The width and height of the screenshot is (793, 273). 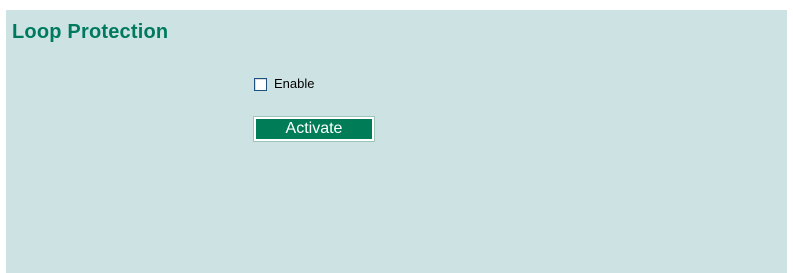 What do you see at coordinates (294, 83) in the screenshot?
I see `enable-label: Enable` at bounding box center [294, 83].